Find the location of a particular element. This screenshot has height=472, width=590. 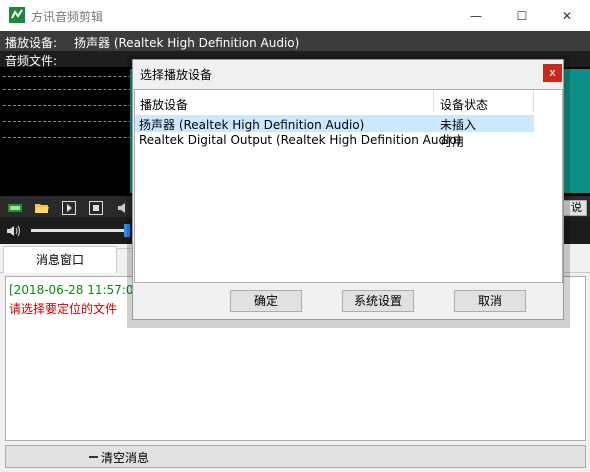

clear-messages-label: 清空消息 is located at coordinates (125, 458).